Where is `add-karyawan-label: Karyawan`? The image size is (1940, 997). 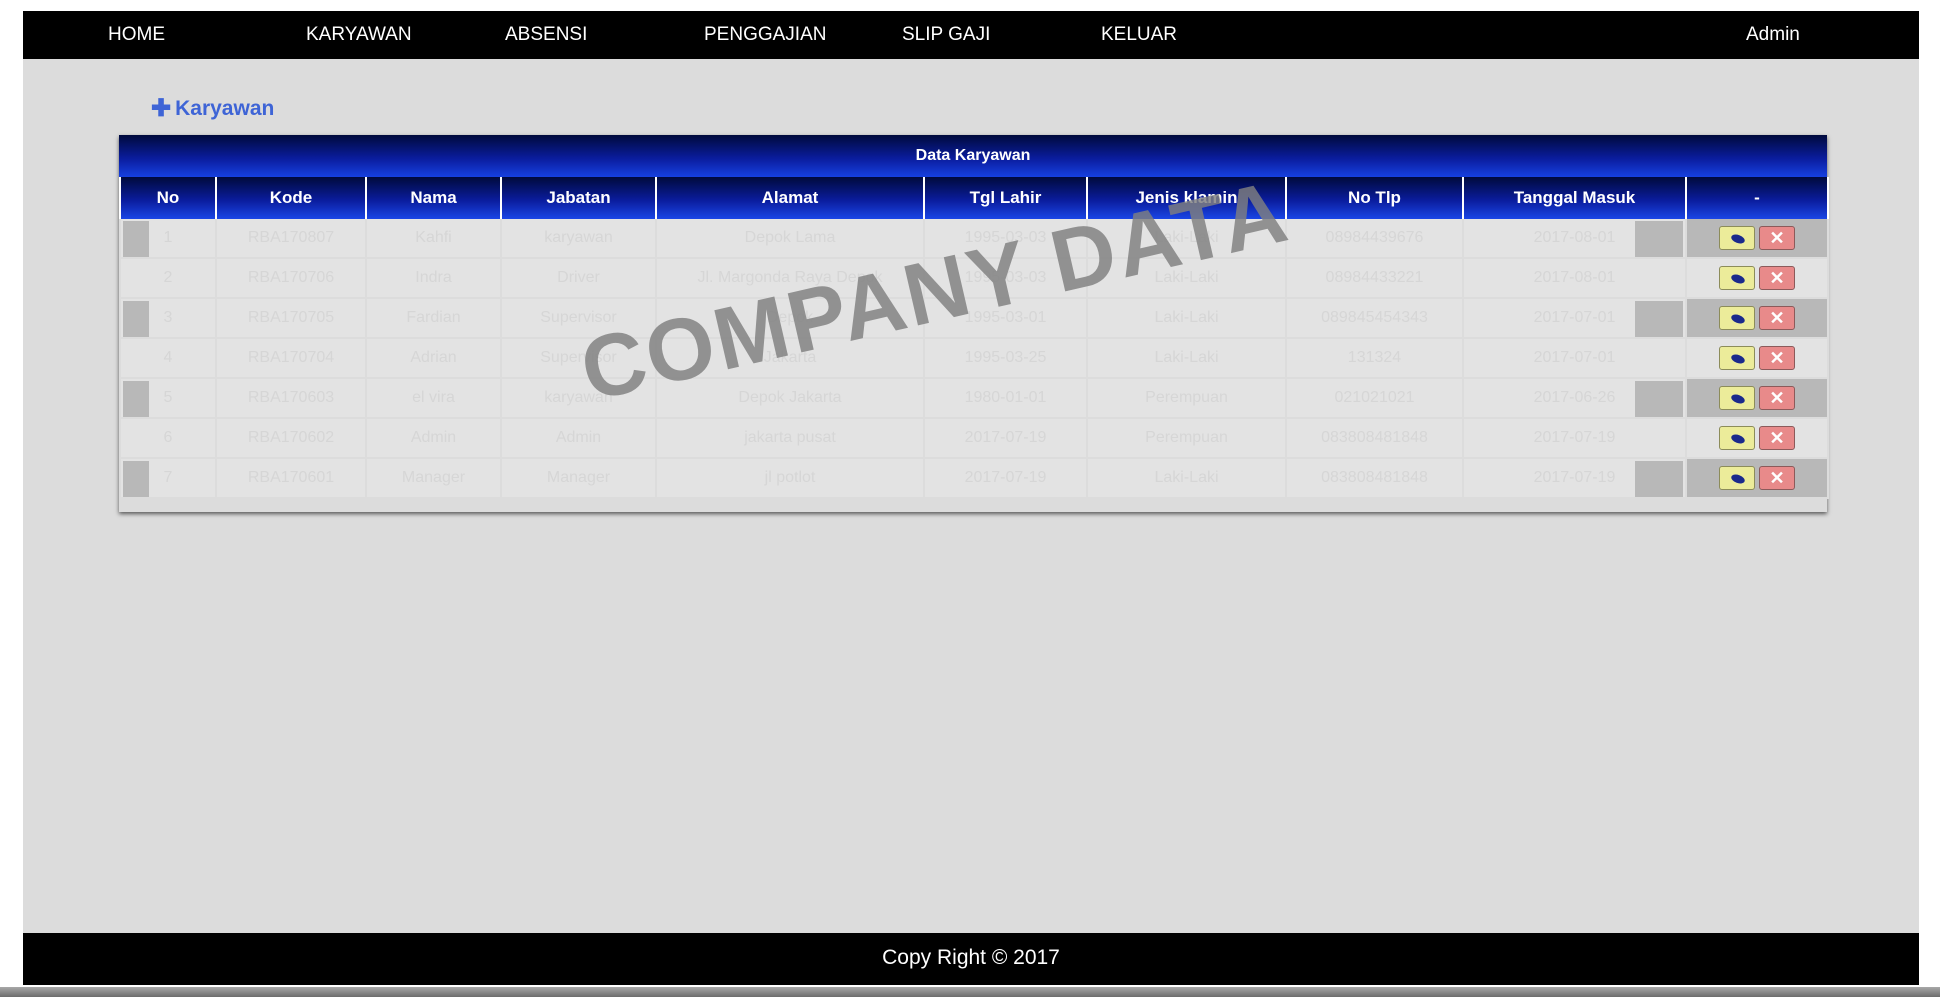
add-karyawan-label: Karyawan is located at coordinates (225, 108).